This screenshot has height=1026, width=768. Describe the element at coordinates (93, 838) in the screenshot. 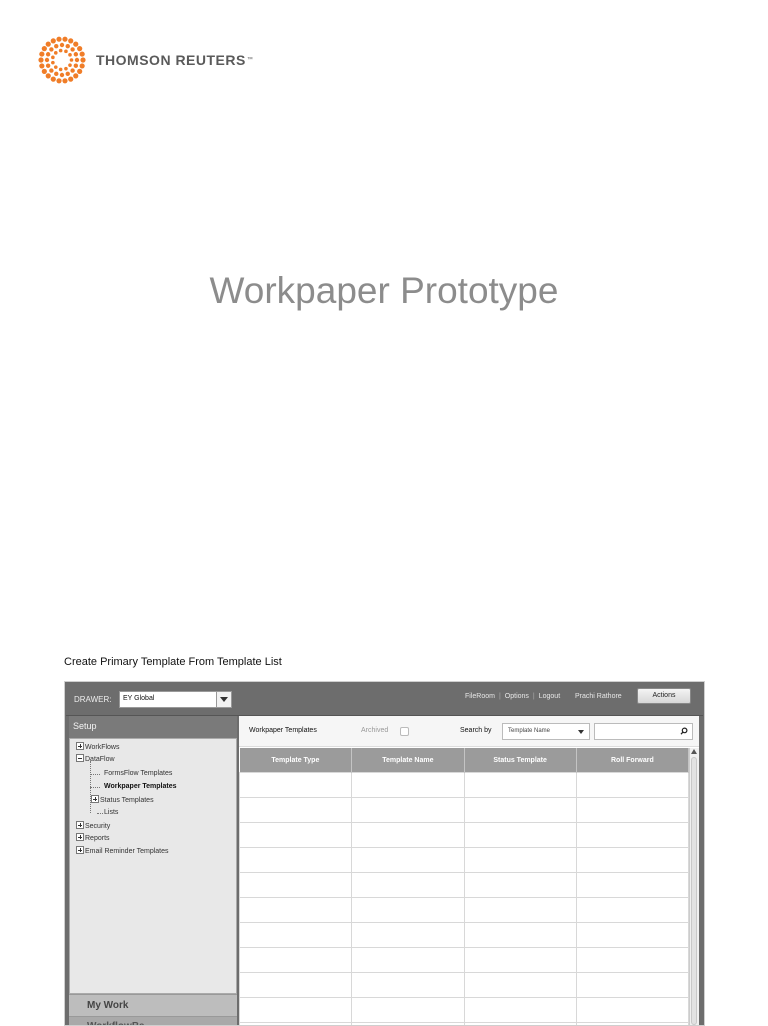

I see `tree-item-reports: Reports` at that location.